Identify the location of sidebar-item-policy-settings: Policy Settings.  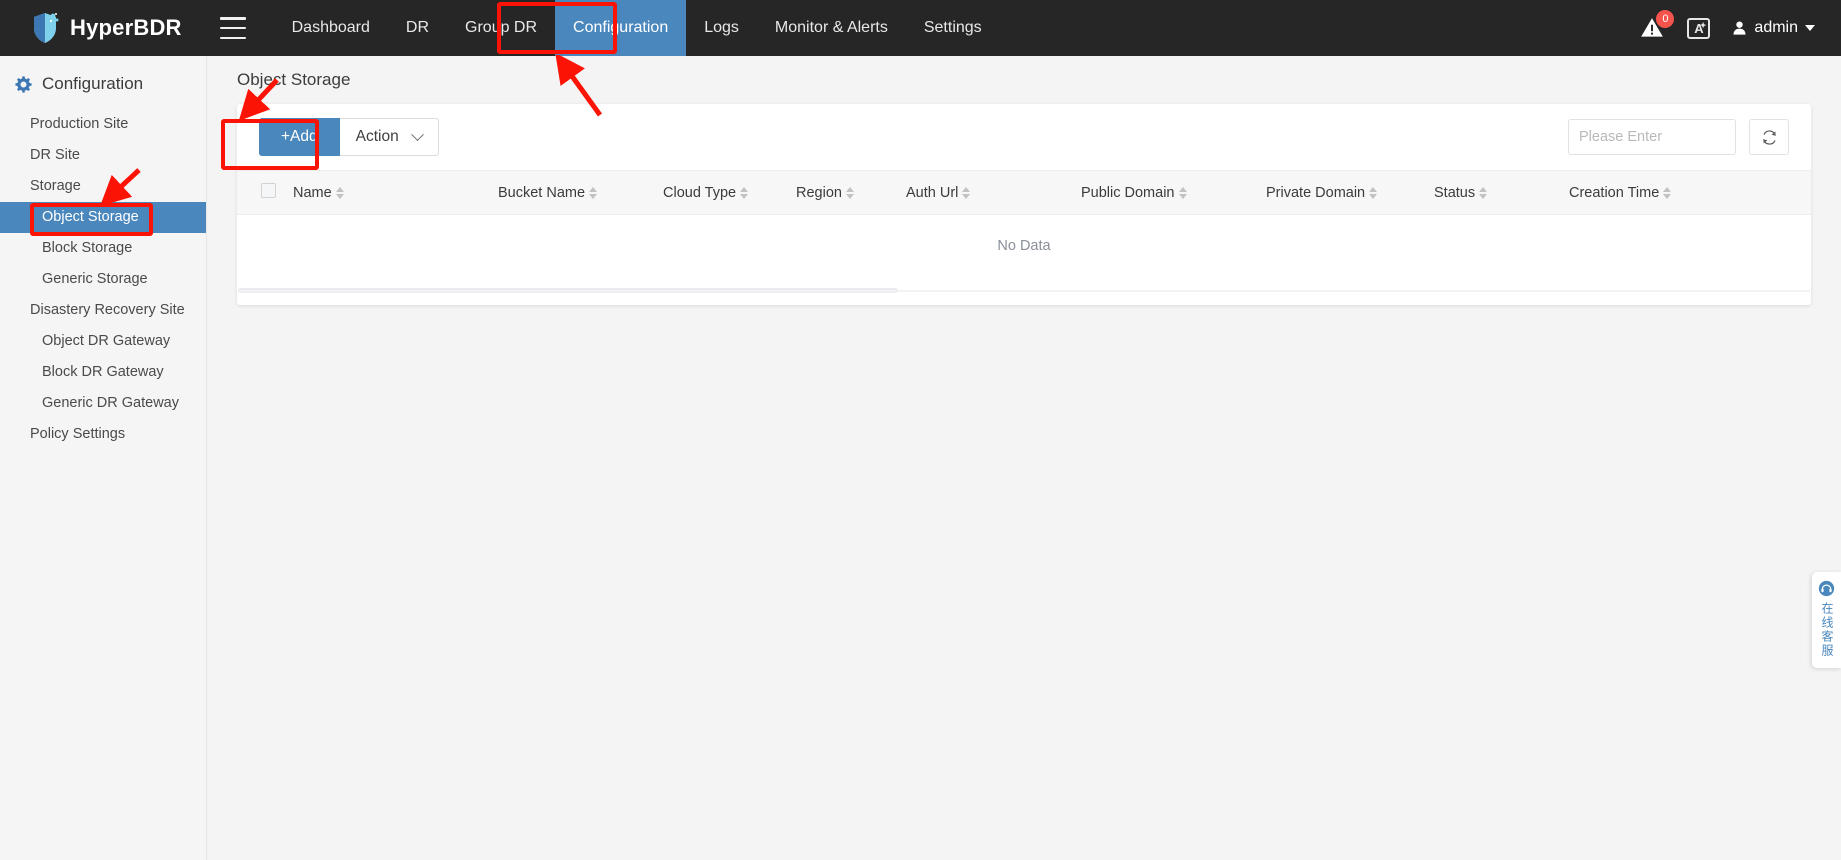
(103, 434).